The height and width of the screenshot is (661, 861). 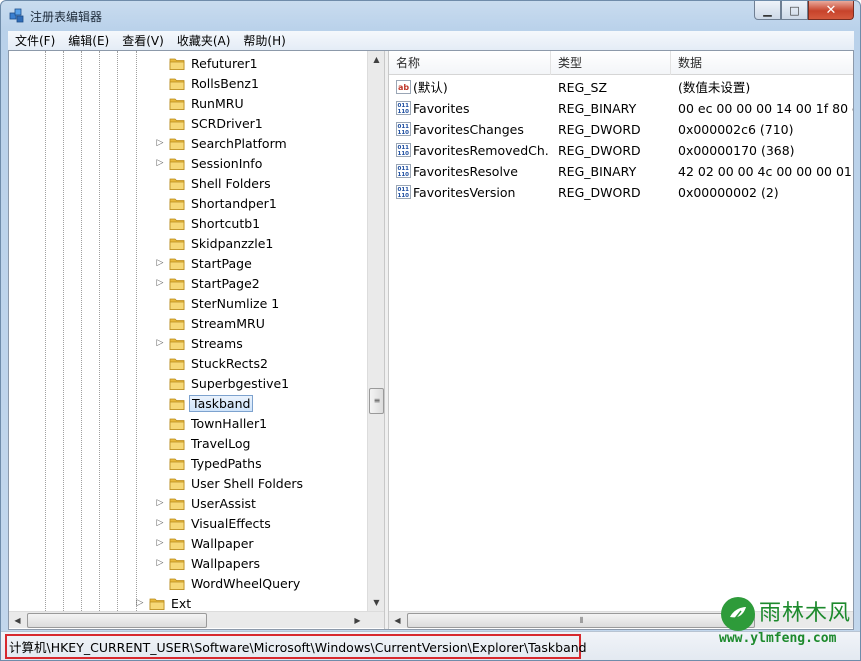 What do you see at coordinates (117, 620) in the screenshot?
I see `tree-hscroll-thumb` at bounding box center [117, 620].